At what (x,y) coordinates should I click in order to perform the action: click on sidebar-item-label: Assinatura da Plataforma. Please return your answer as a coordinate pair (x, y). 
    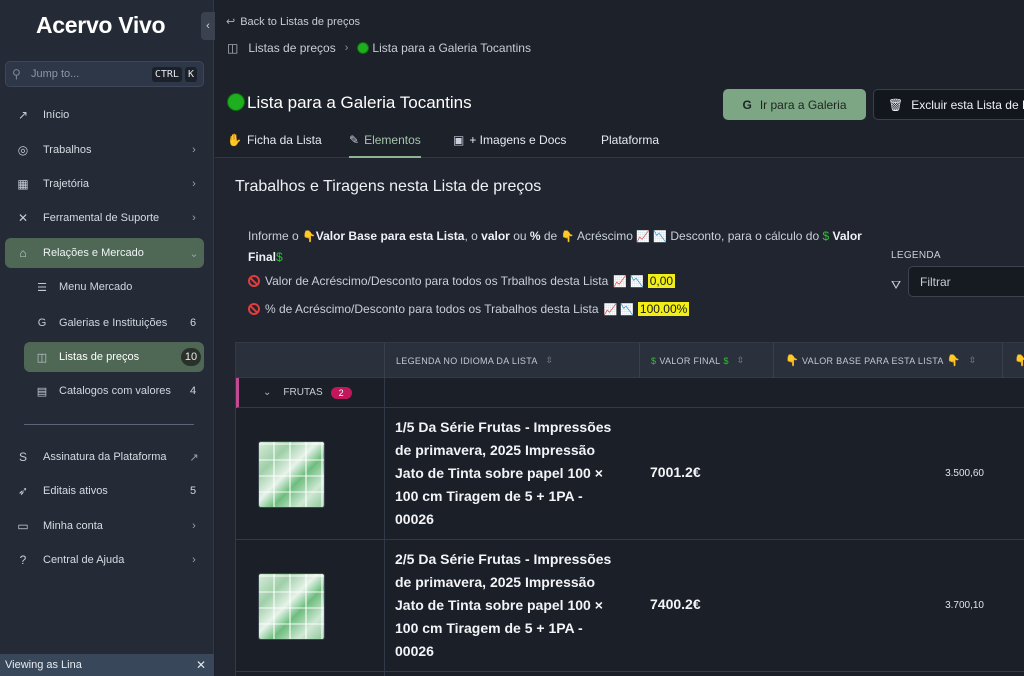
    Looking at the image, I should click on (105, 457).